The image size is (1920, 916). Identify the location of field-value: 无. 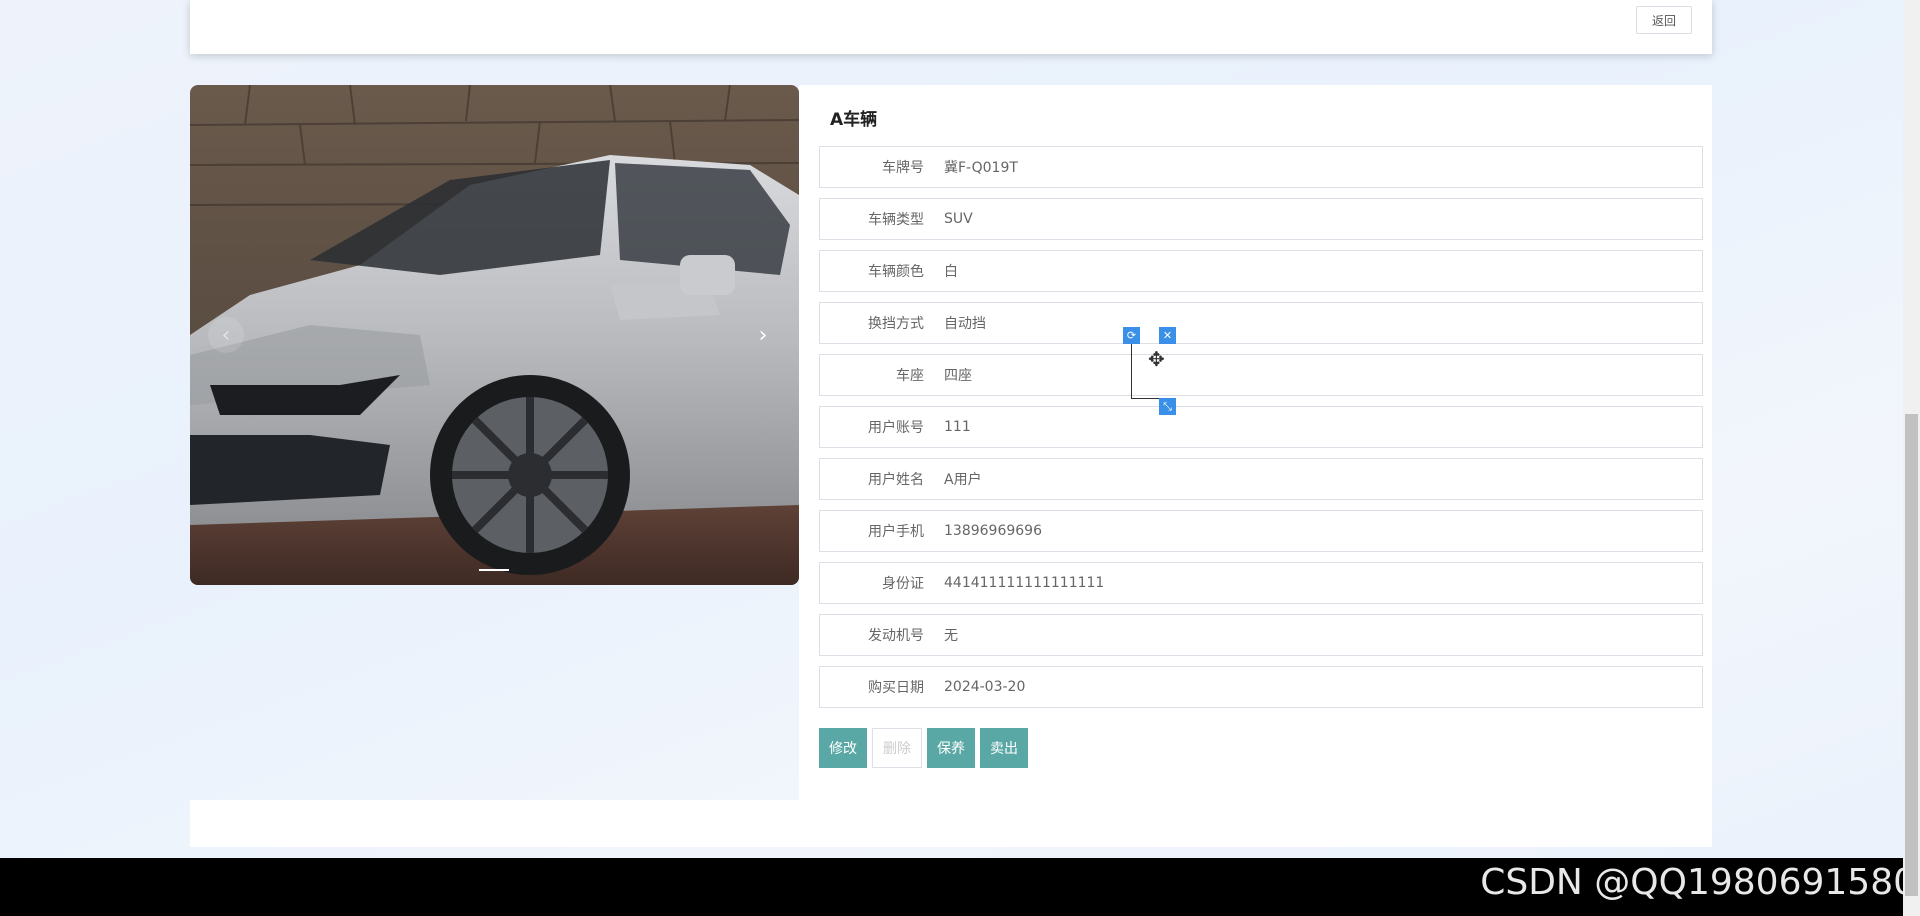
(951, 636).